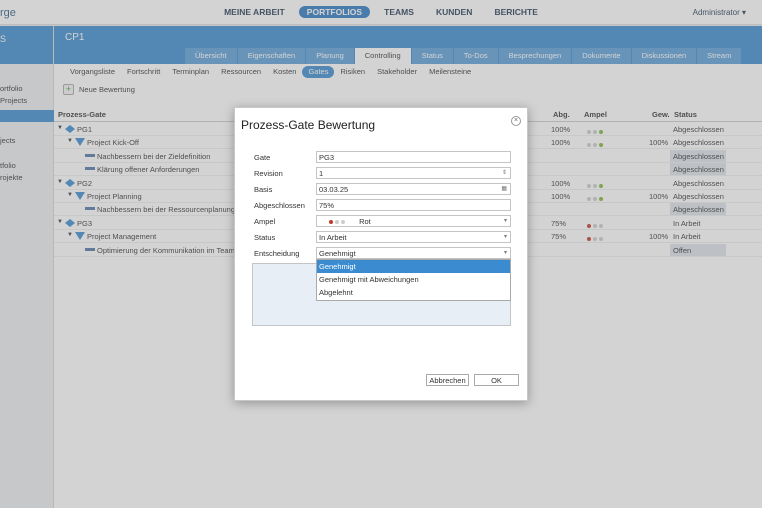 This screenshot has height=508, width=762. Describe the element at coordinates (413, 221) in the screenshot. I see `ampel-select: Rot ▾` at that location.